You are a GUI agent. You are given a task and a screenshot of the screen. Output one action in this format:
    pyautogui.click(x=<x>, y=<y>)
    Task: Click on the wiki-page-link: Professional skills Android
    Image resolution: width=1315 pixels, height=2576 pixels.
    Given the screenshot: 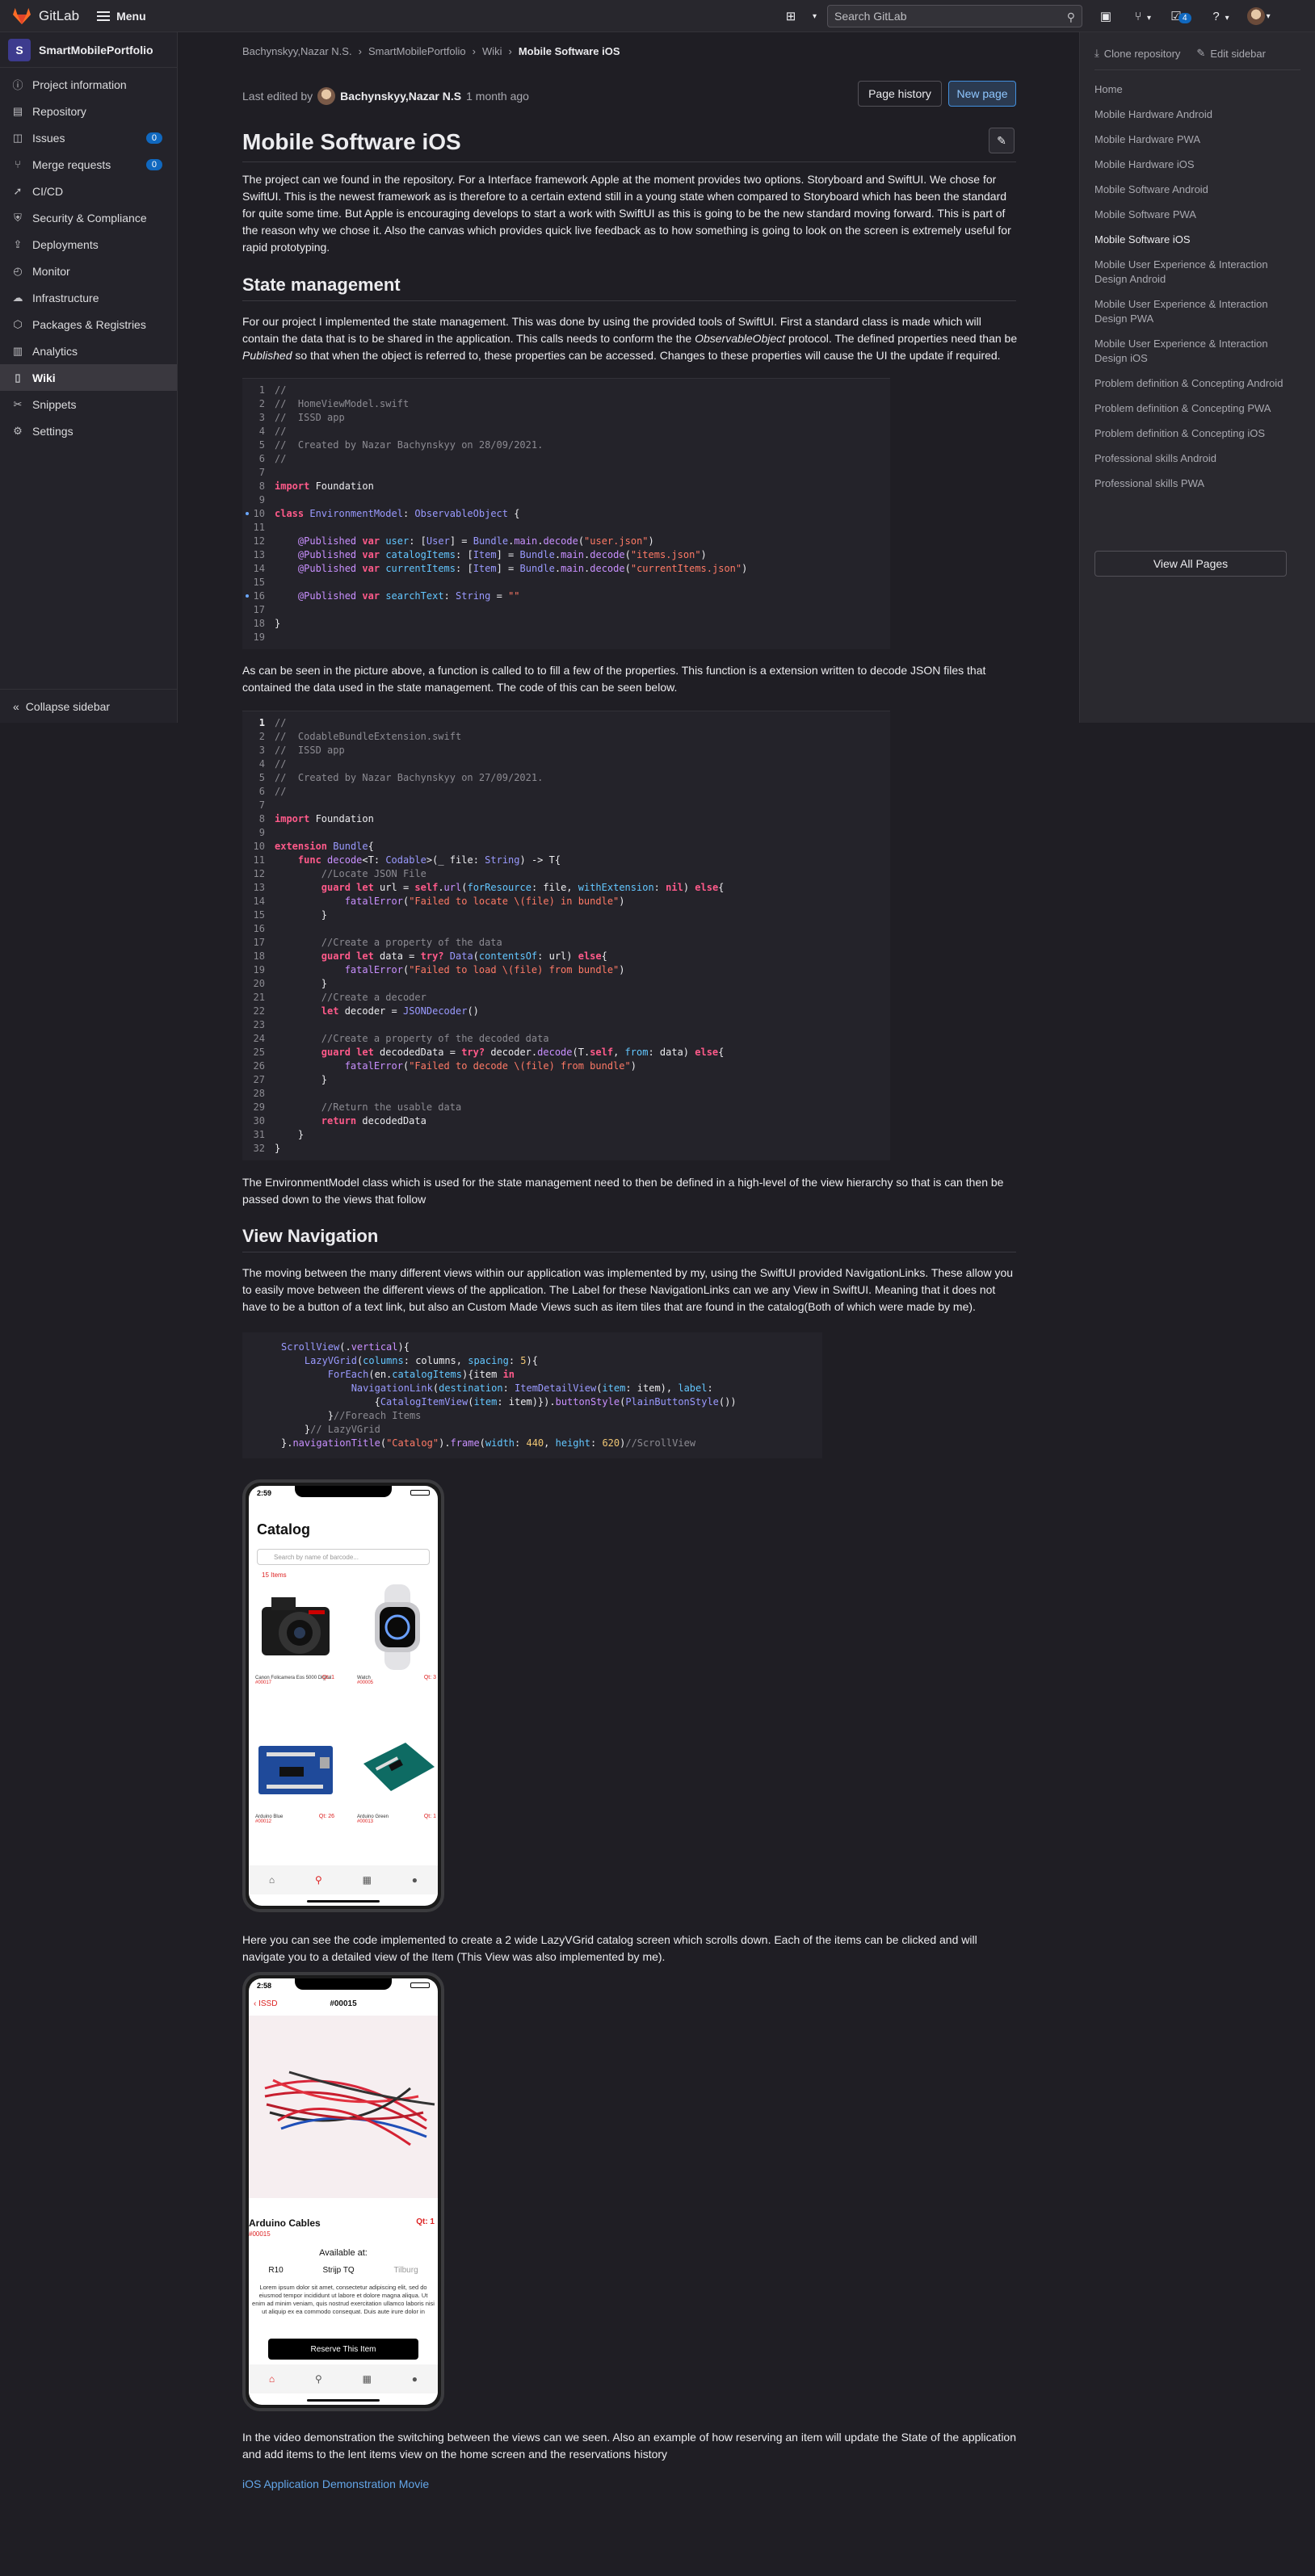 What is the action you would take?
    pyautogui.click(x=1198, y=458)
    